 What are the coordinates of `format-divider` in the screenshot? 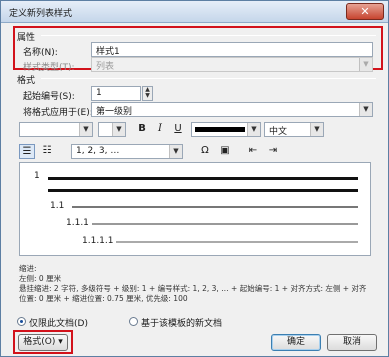 It's located at (208, 78).